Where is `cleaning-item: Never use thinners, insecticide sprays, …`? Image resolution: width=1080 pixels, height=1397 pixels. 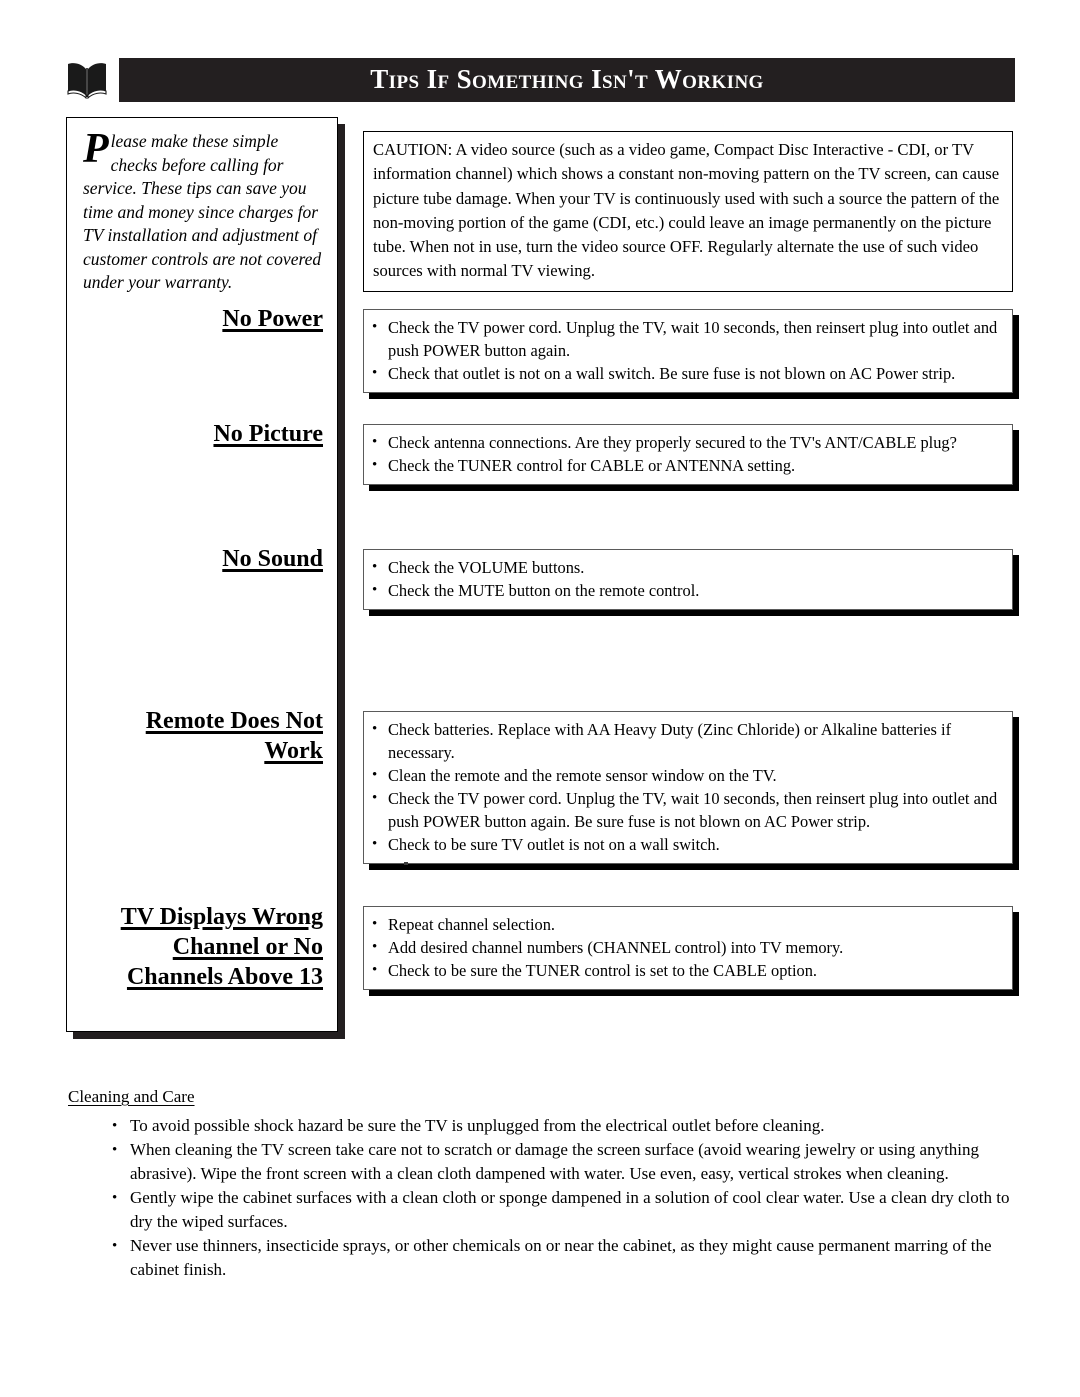
cleaning-item: Never use thinners, insecticide sprays, … is located at coordinates (564, 1258).